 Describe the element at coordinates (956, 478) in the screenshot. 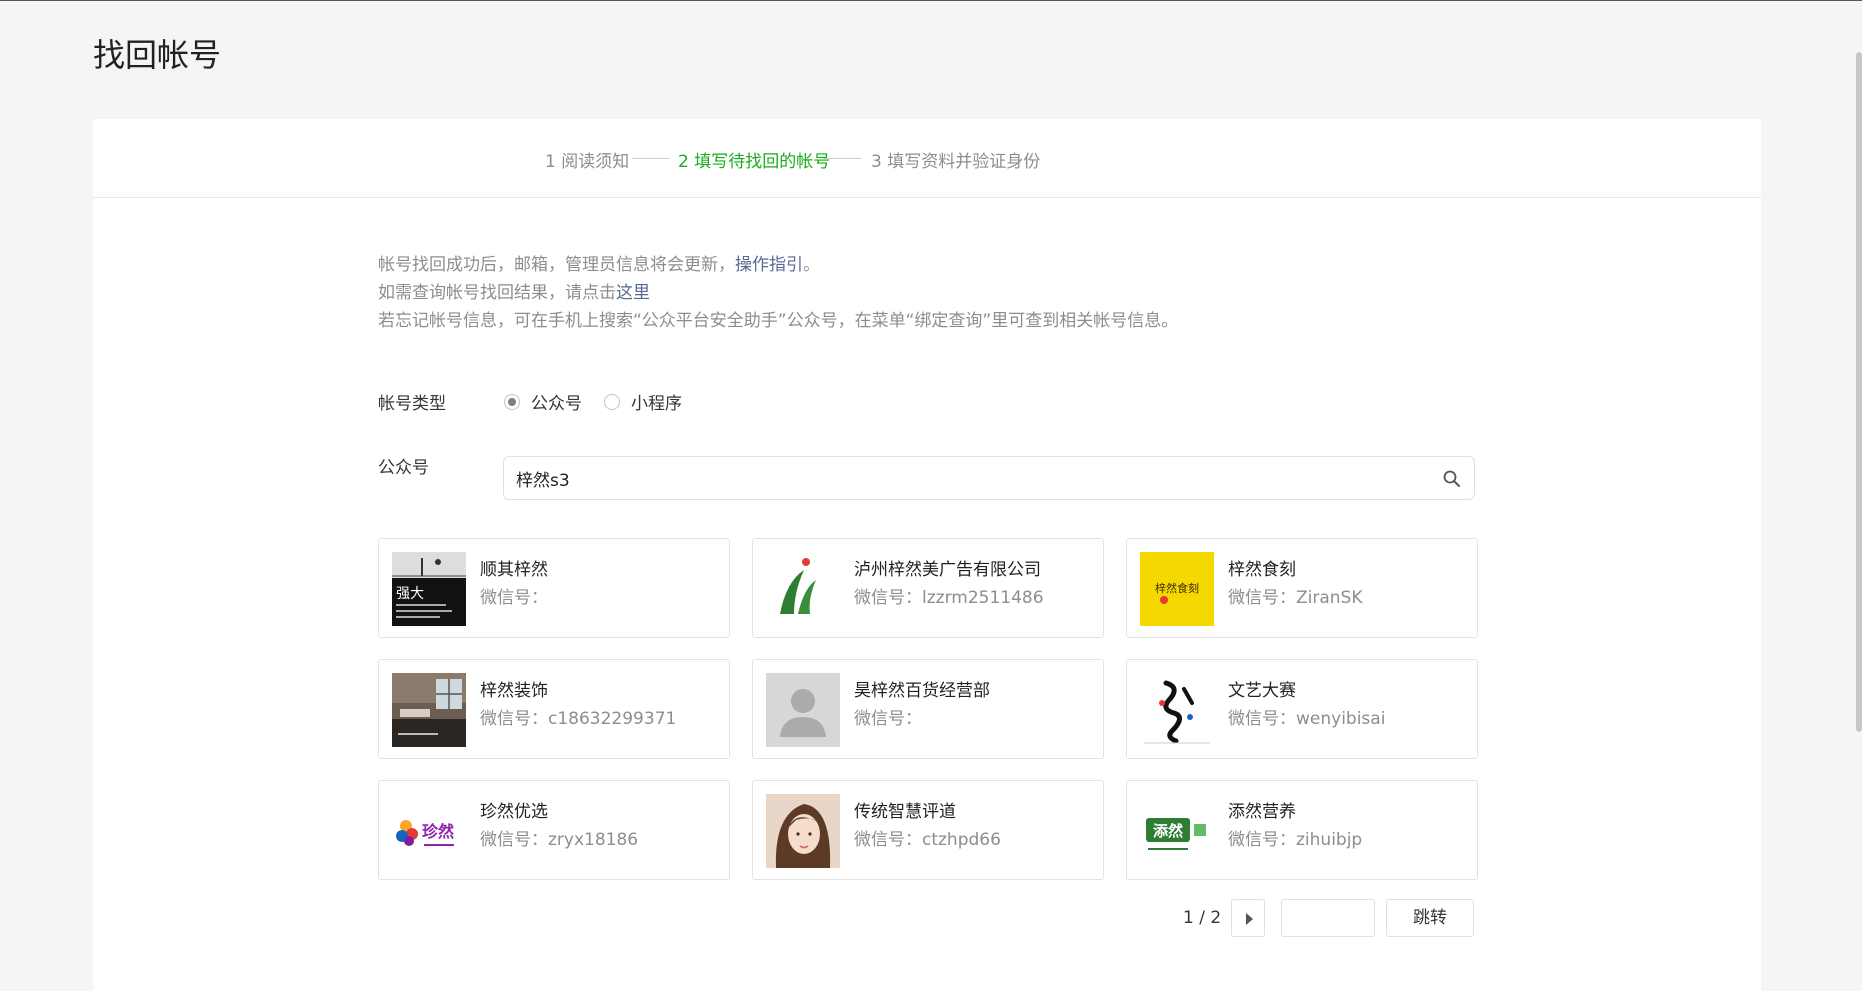

I see `account-search-input` at that location.